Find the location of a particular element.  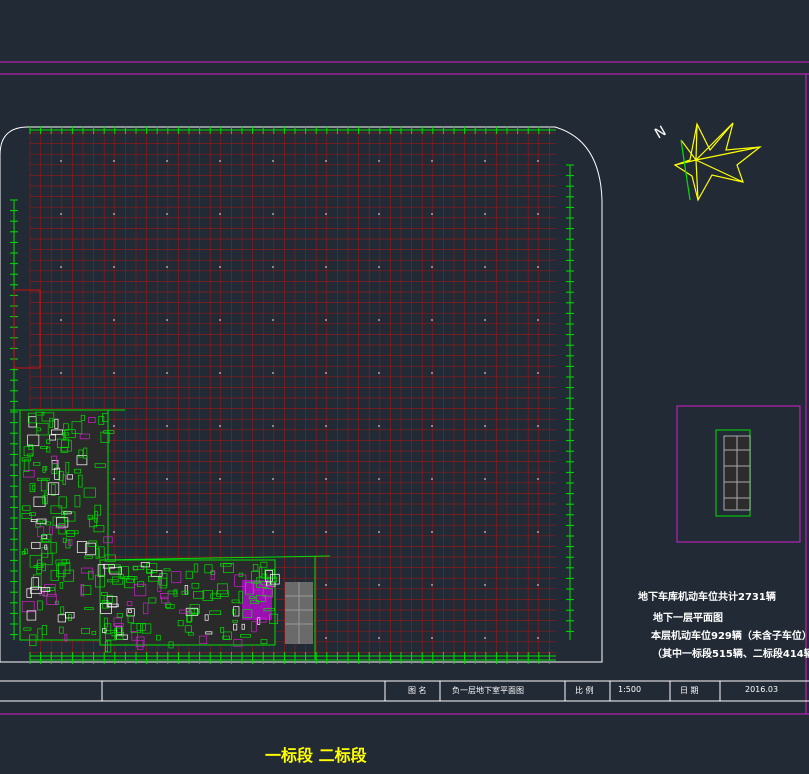

north-arrow-wind-rose-icon is located at coordinates (717, 162).